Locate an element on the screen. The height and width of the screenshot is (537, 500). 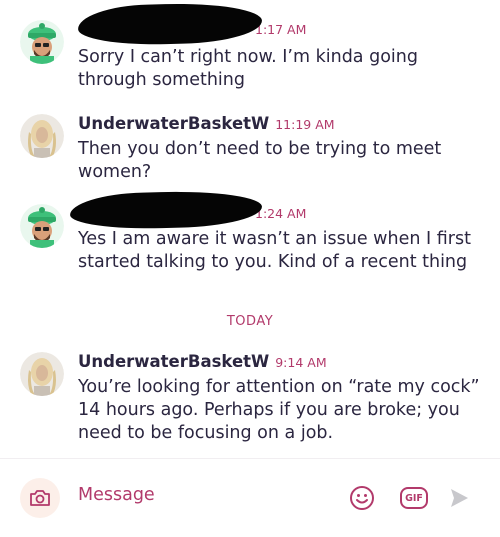
camera-icon is located at coordinates (40, 498).